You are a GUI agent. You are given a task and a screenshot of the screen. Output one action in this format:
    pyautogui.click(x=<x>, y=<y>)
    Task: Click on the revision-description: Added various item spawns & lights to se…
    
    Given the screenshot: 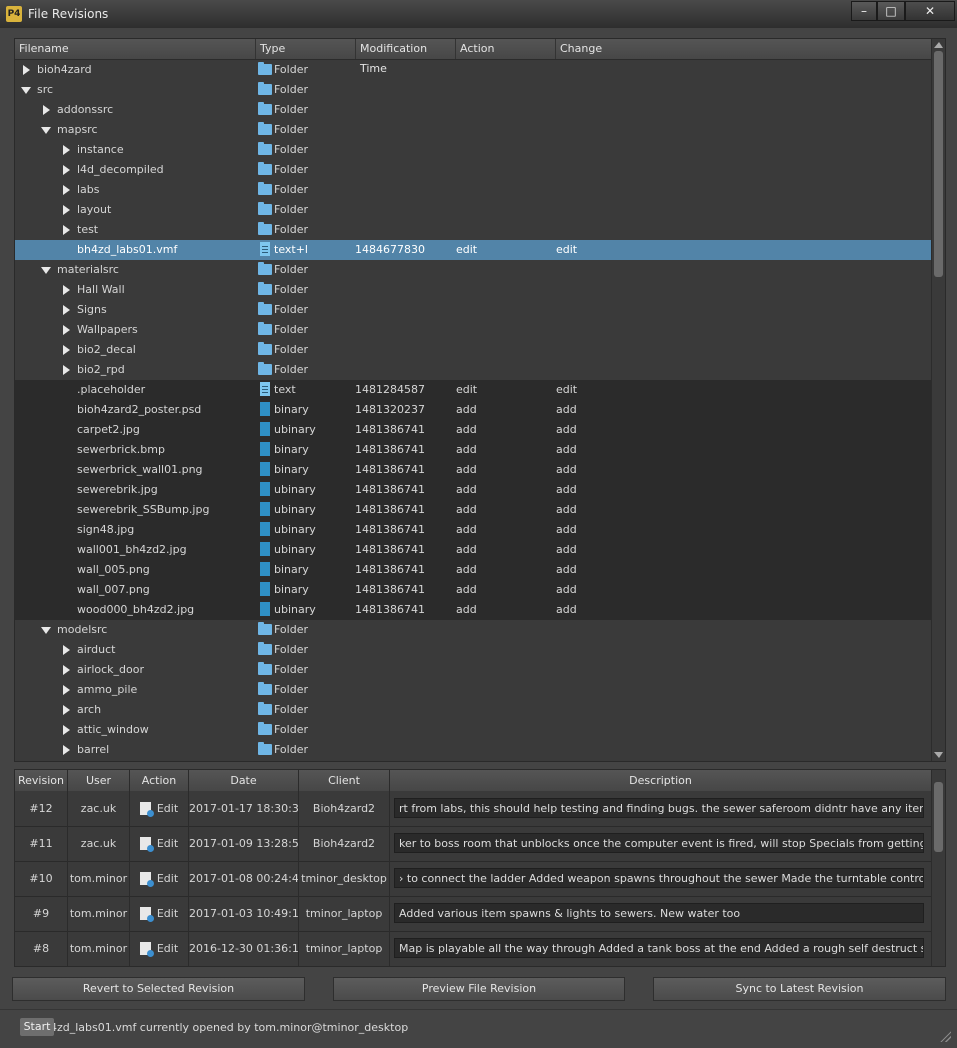 What is the action you would take?
    pyautogui.click(x=659, y=913)
    